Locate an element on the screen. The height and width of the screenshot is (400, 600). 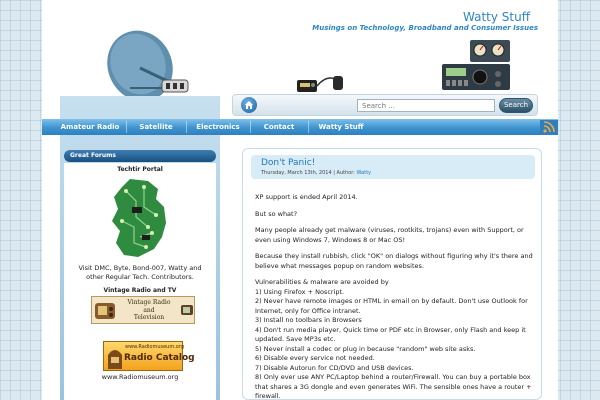
radiomuseum-logo: www.Radiomuseum.org Radio Catalog is located at coordinates (149, 356).